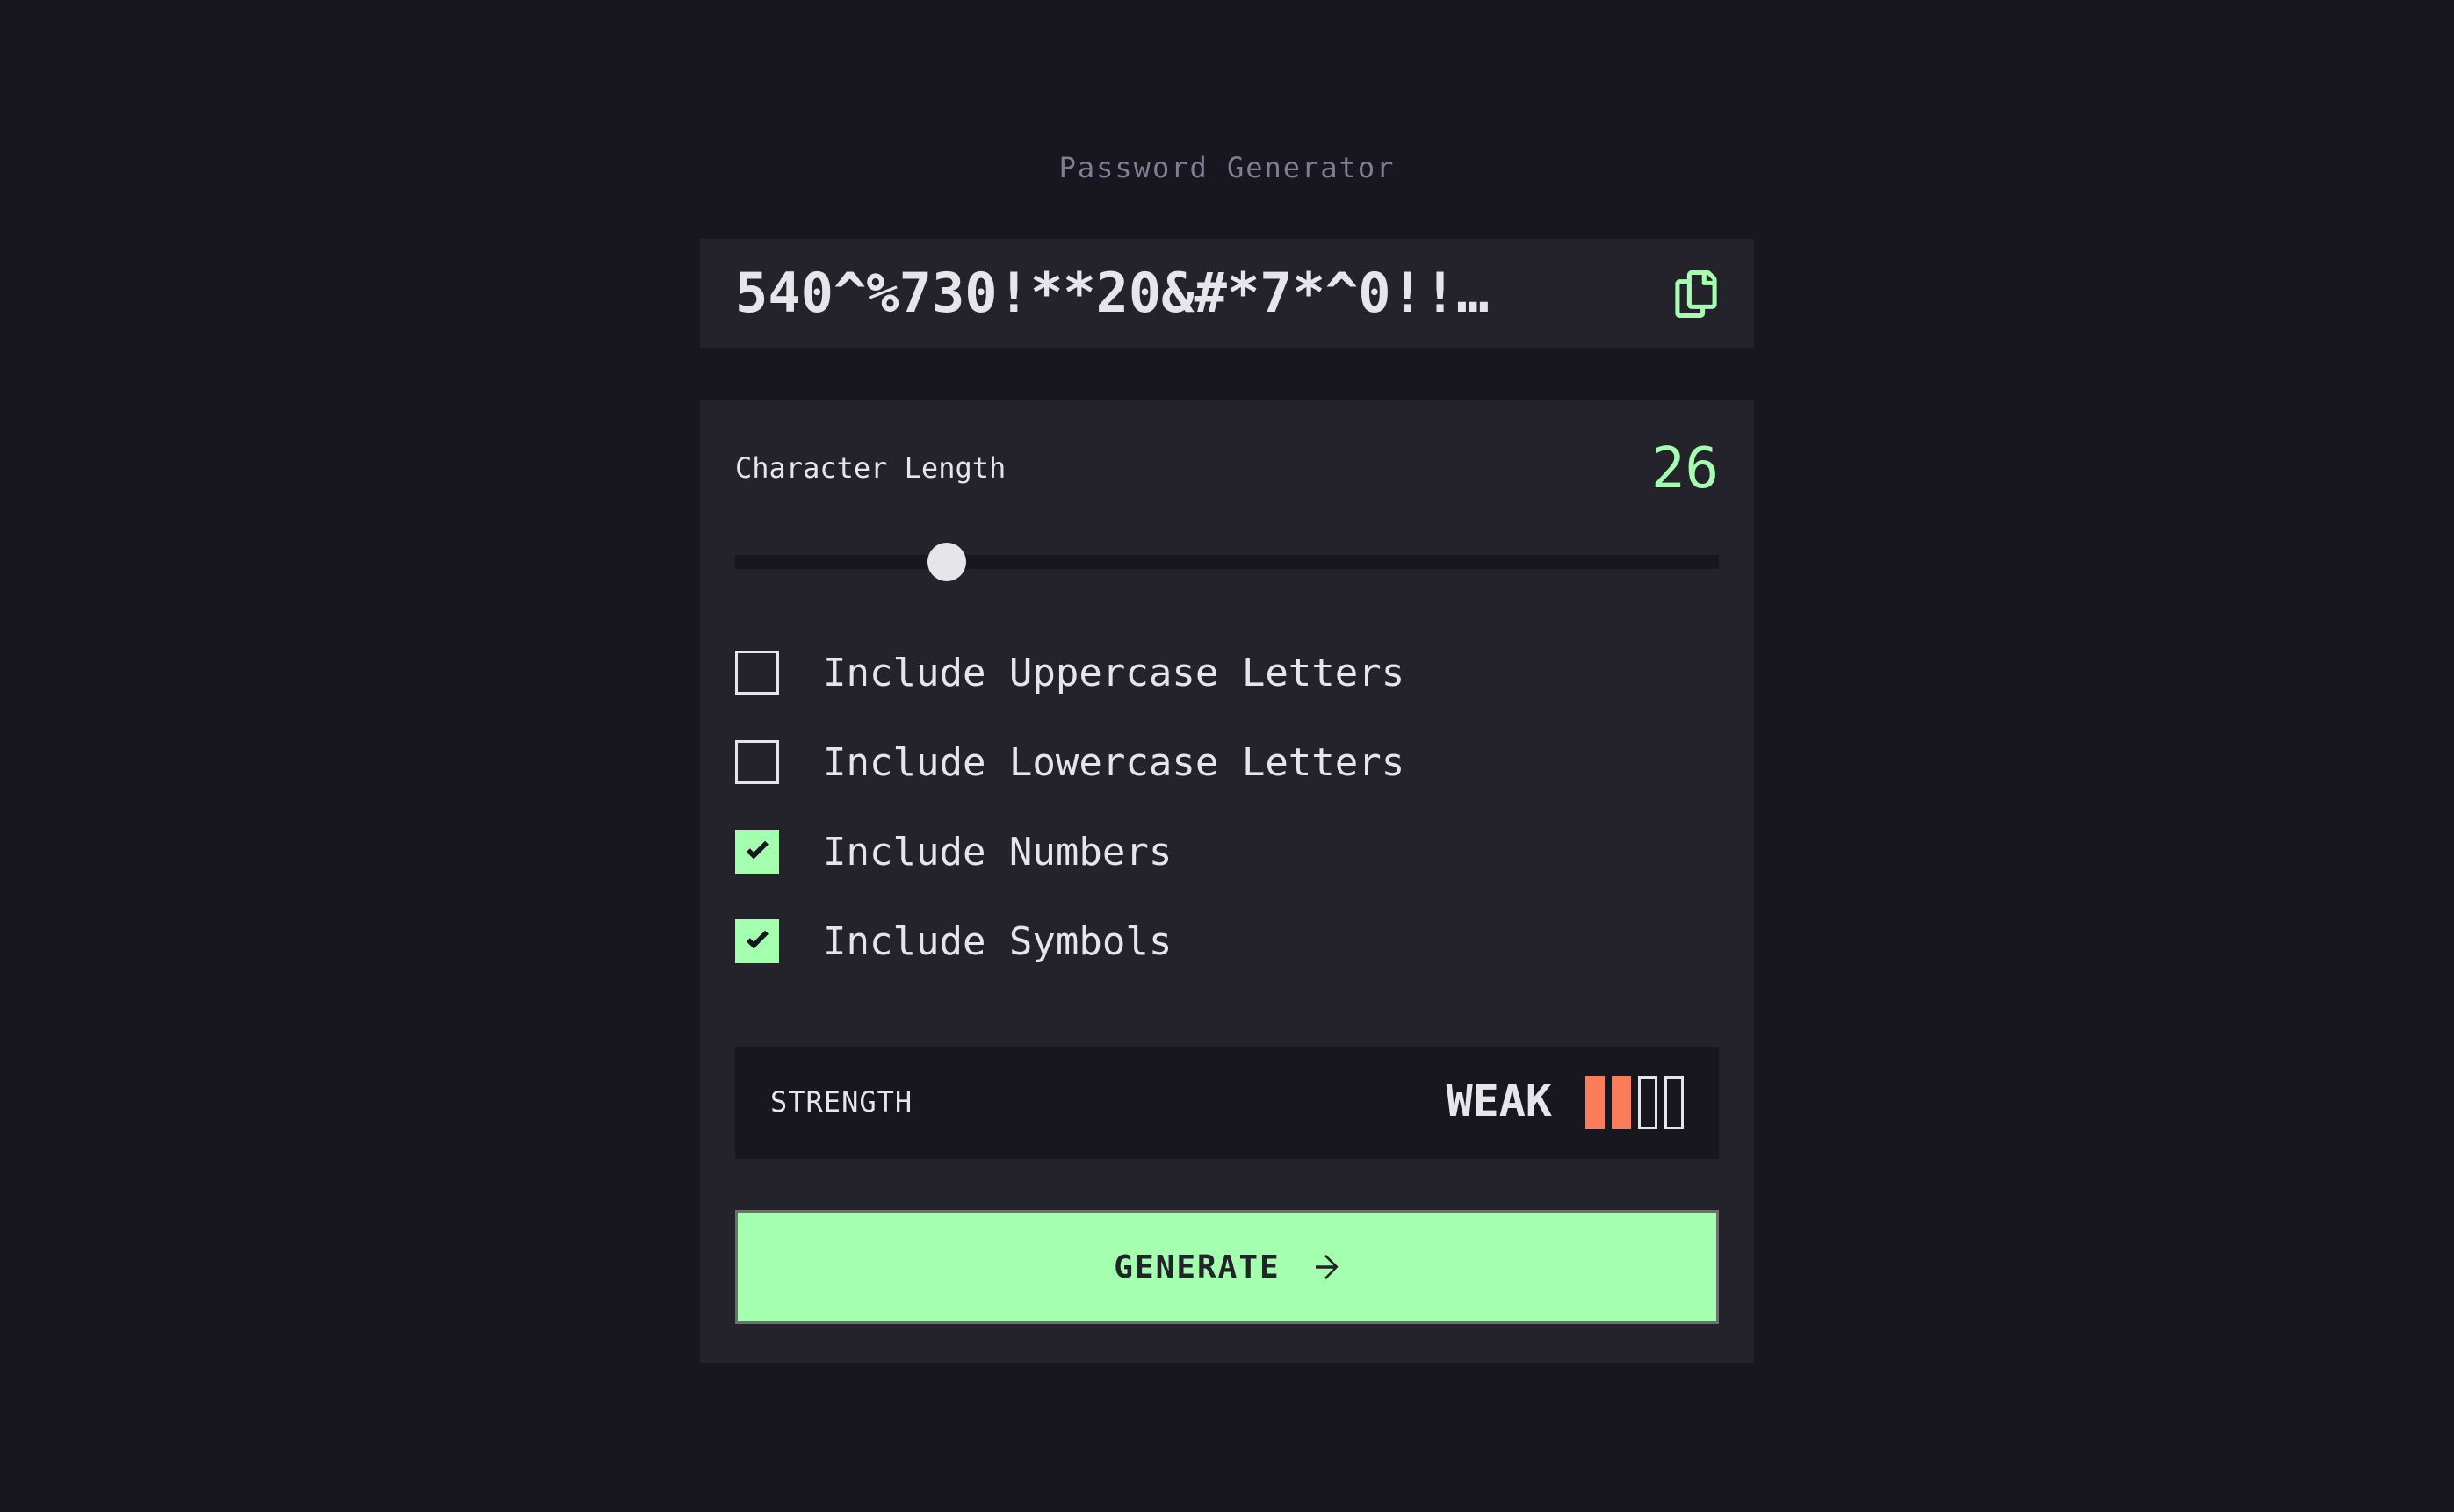  Describe the element at coordinates (871, 468) in the screenshot. I see `length-label: Character Length` at that location.